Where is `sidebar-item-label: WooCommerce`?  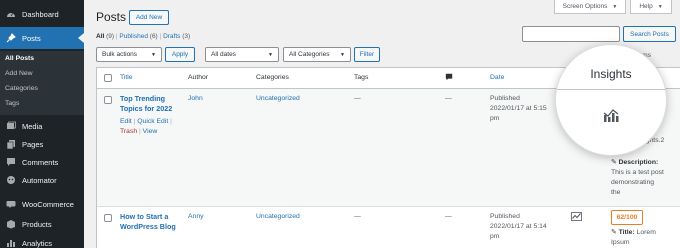 sidebar-item-label: WooCommerce is located at coordinates (48, 204).